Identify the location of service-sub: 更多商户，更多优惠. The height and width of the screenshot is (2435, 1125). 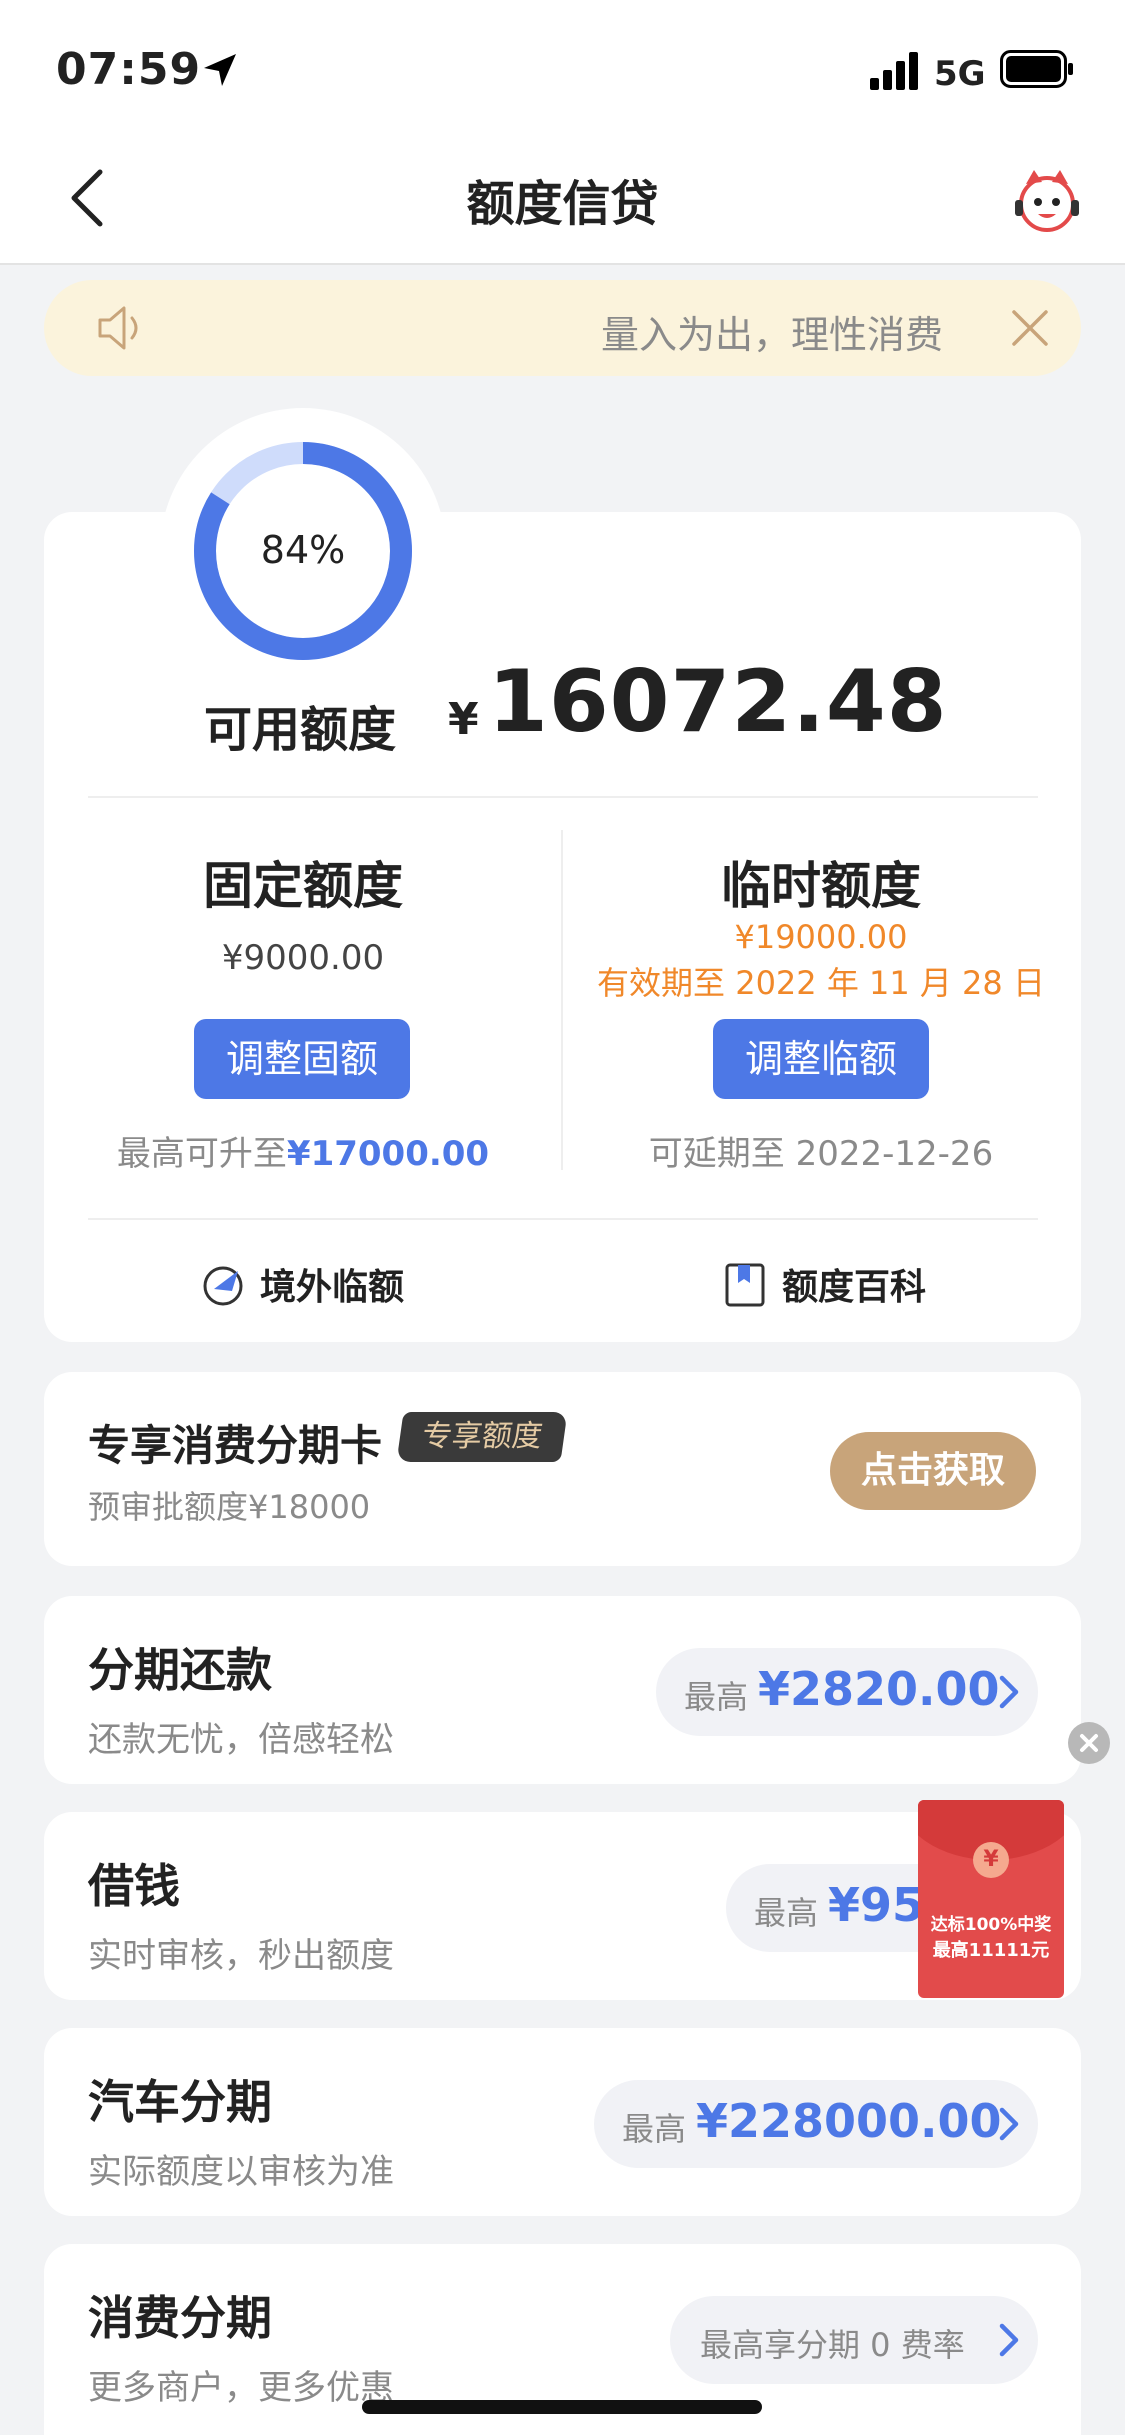
(241, 2388).